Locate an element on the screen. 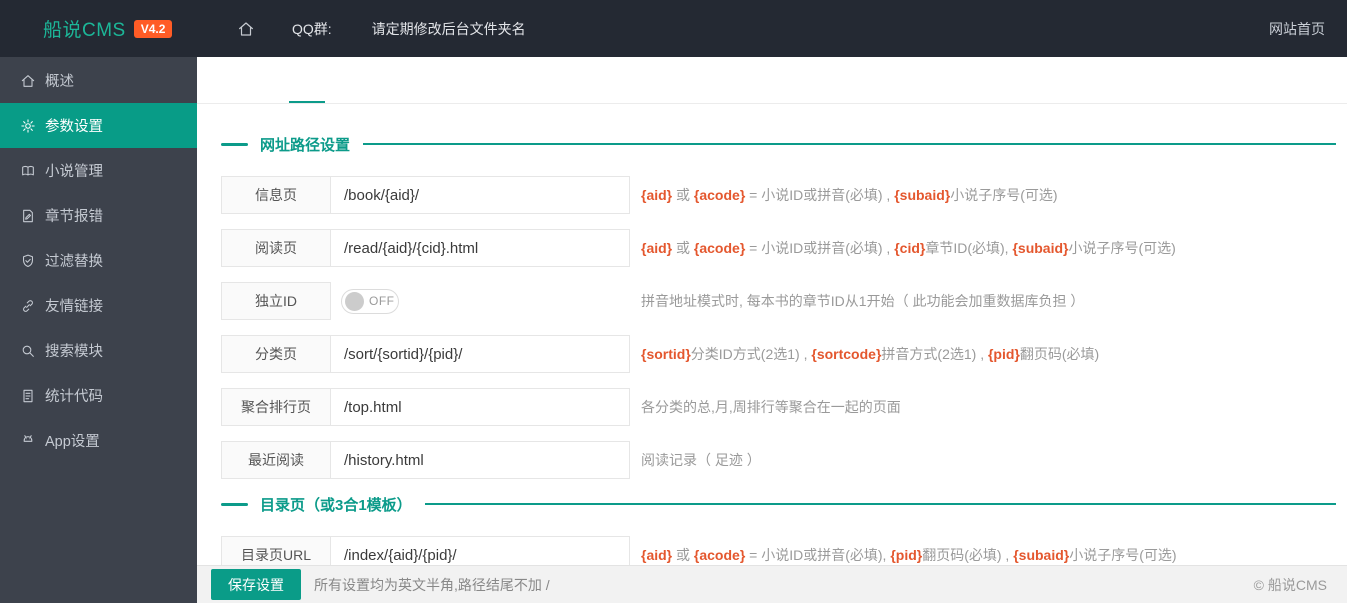 This screenshot has width=1347, height=603. copyright: © 船说CMS is located at coordinates (1290, 584).